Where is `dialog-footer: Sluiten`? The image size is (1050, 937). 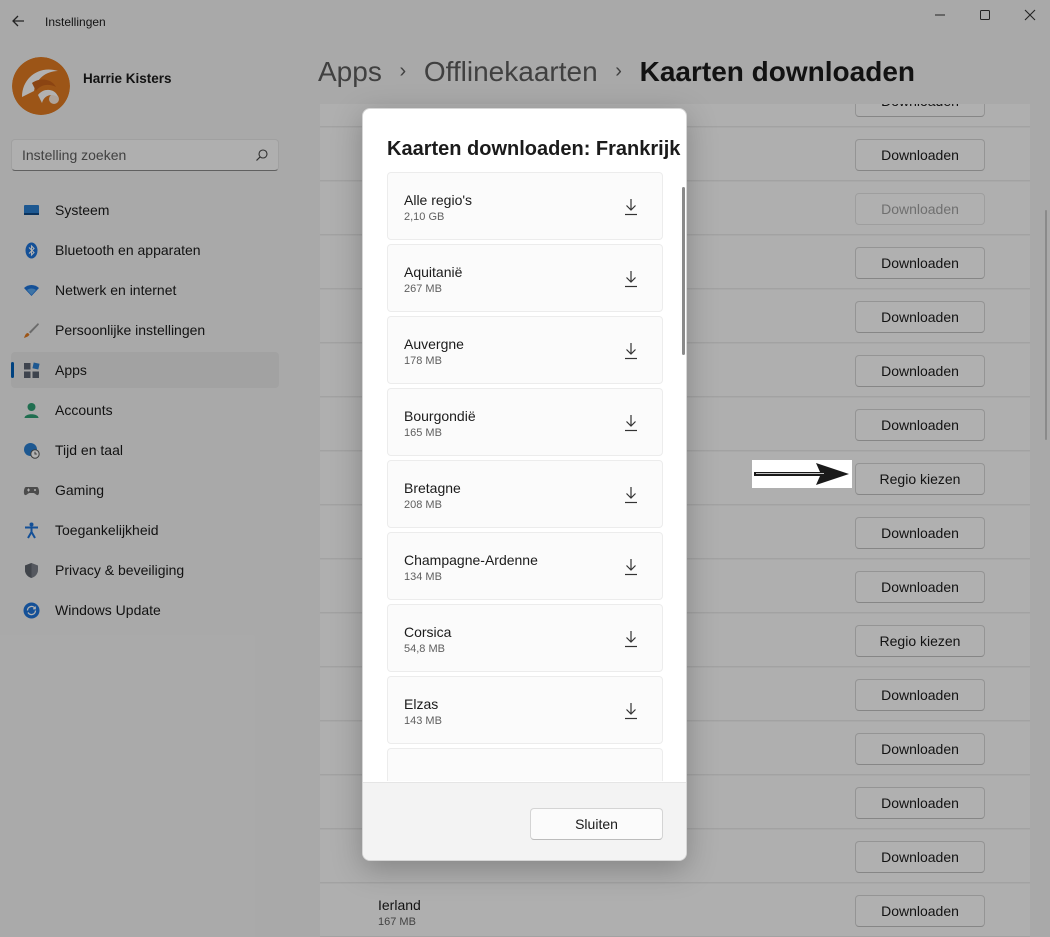 dialog-footer: Sluiten is located at coordinates (524, 821).